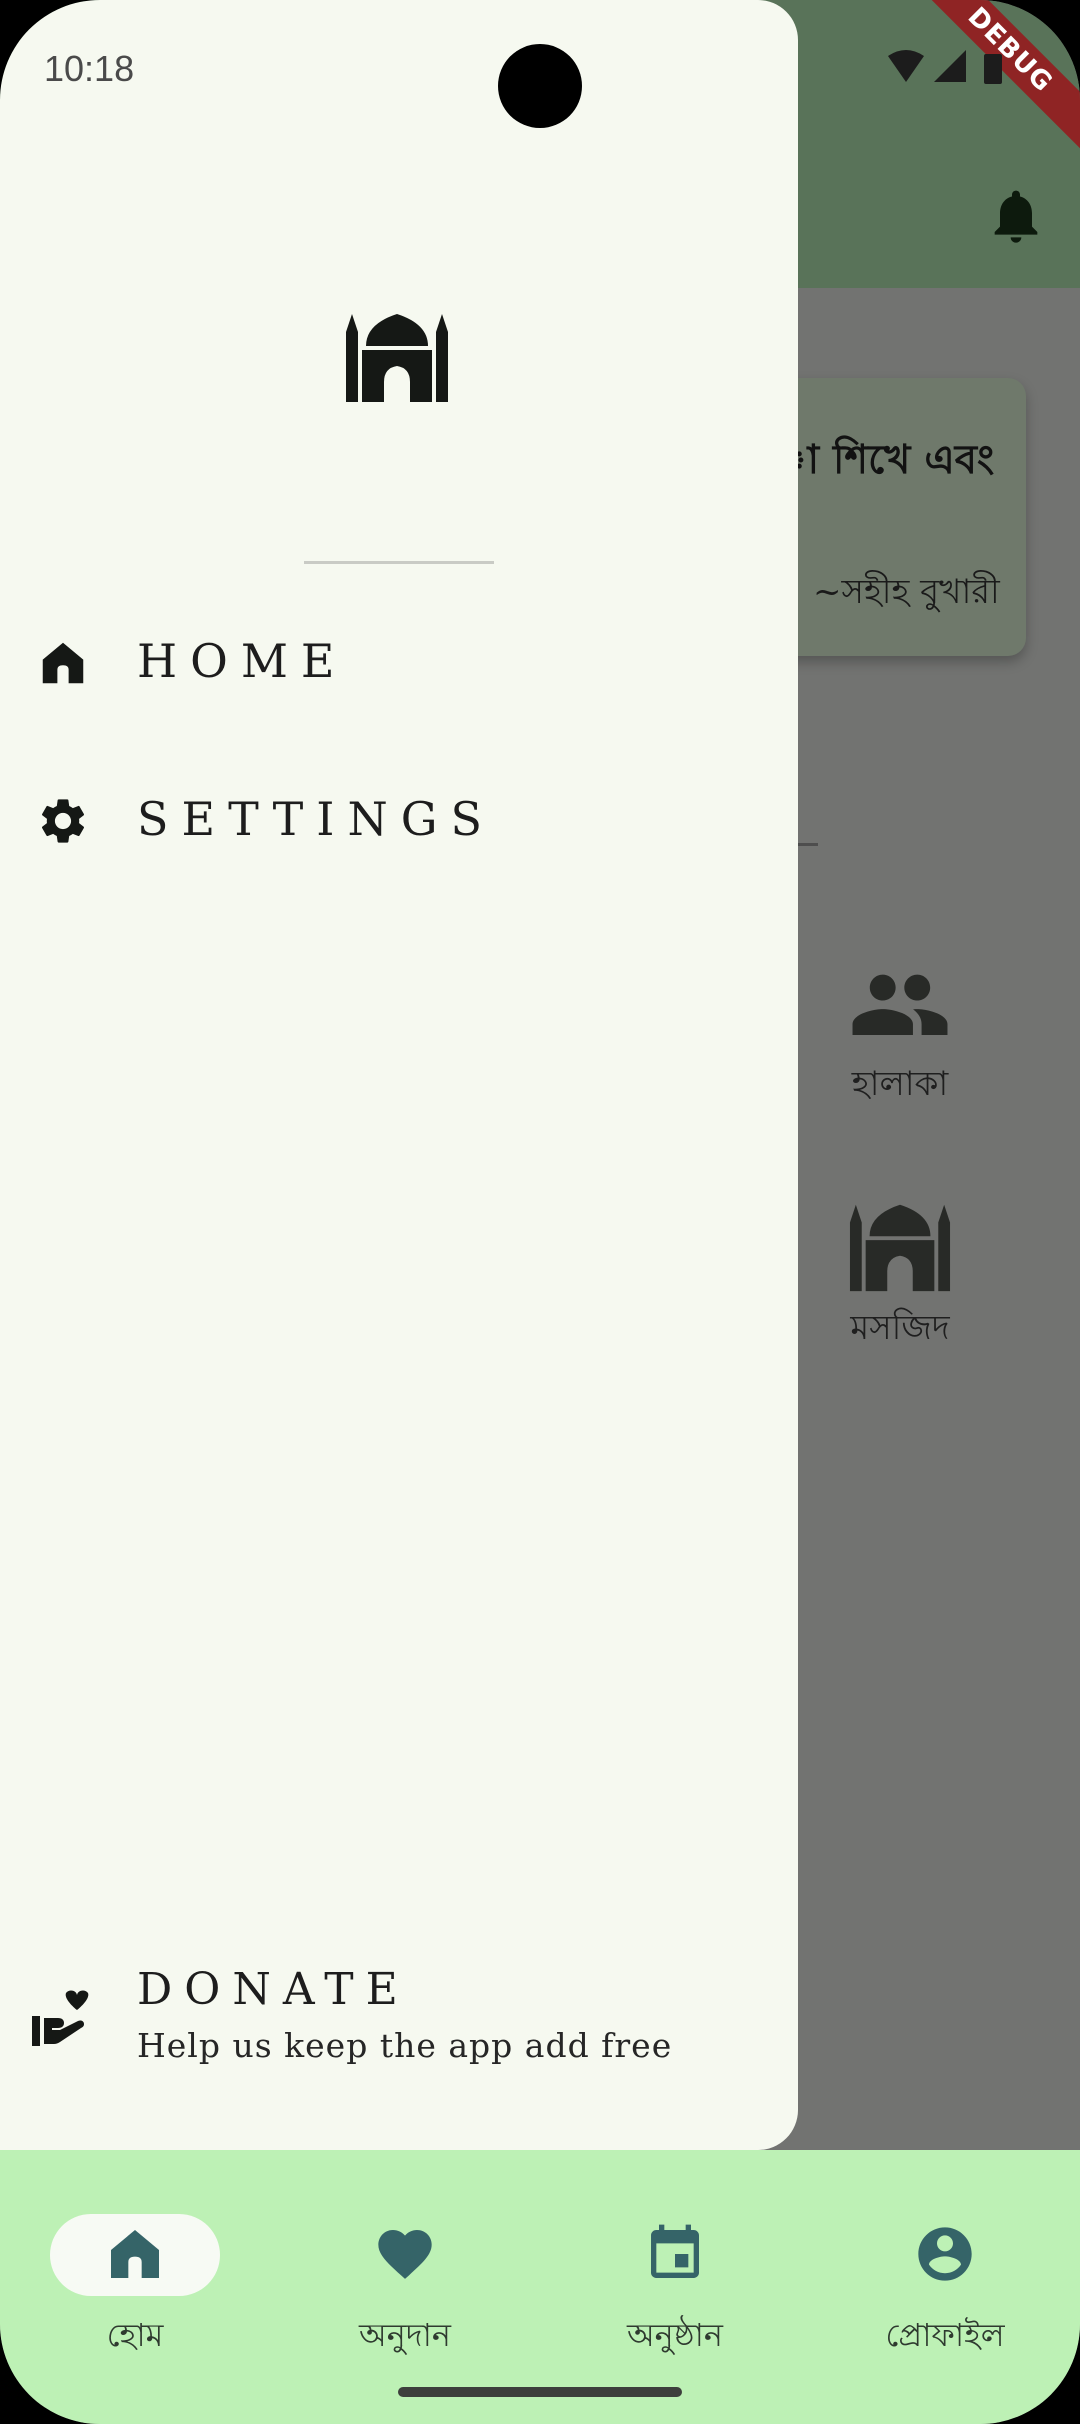 Image resolution: width=1080 pixels, height=2424 pixels. Describe the element at coordinates (399, 662) in the screenshot. I see `drawer-item-home: HOME` at that location.